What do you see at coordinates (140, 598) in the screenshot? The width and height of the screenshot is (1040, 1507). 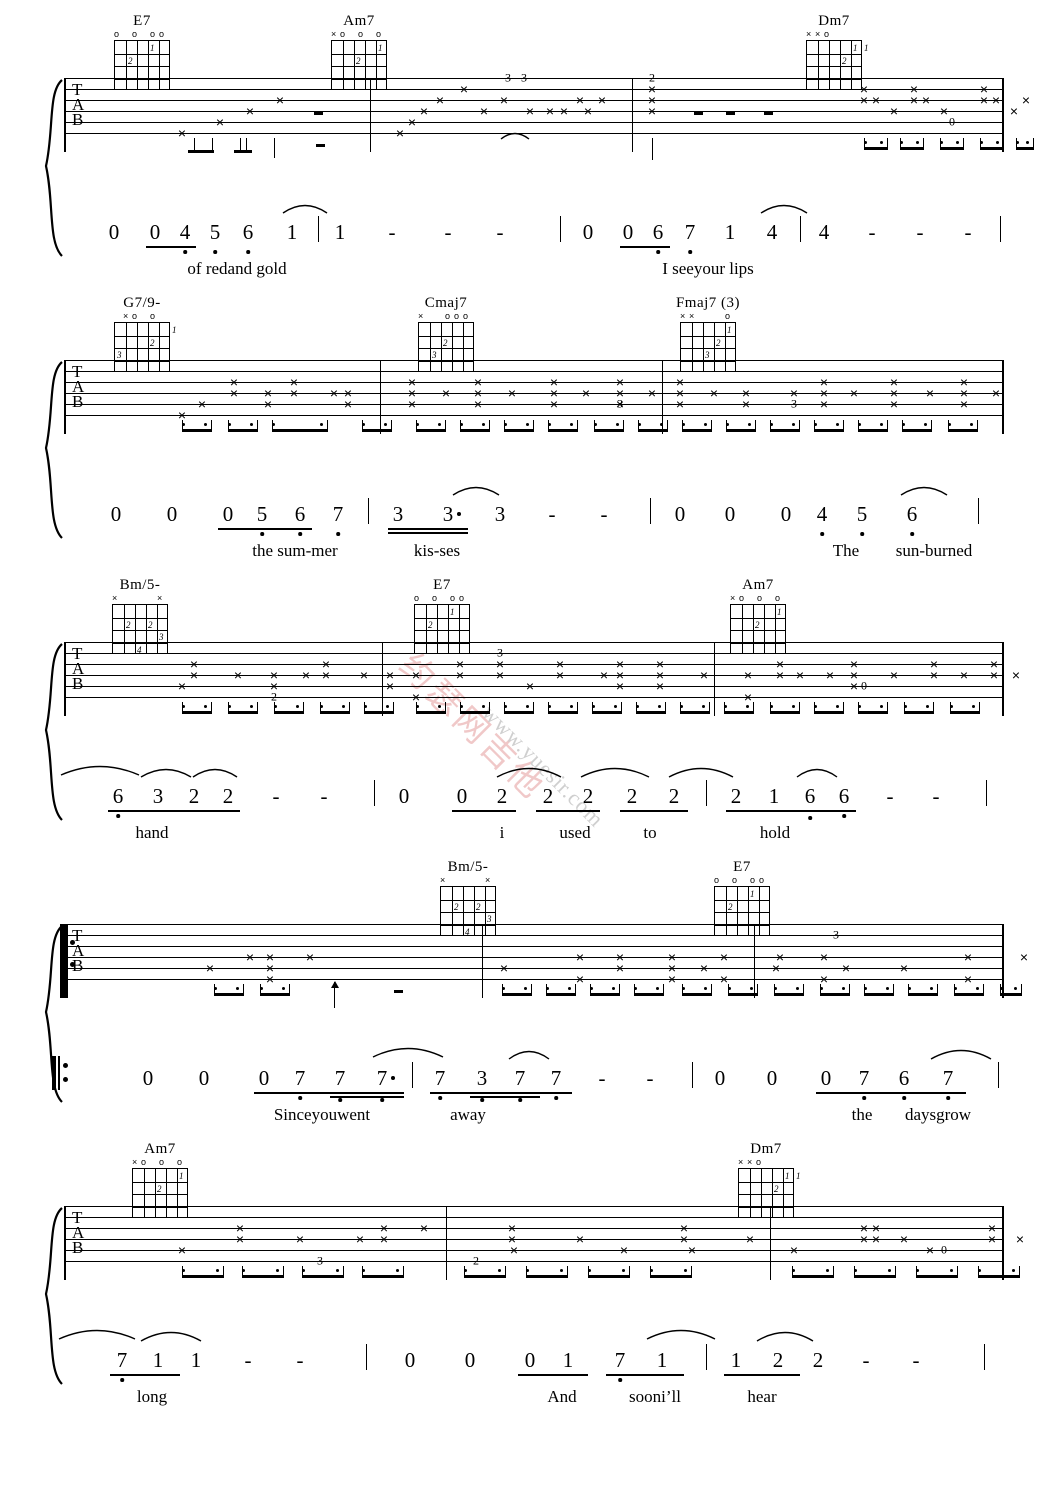 I see `chord-top-marks: × ×` at bounding box center [140, 598].